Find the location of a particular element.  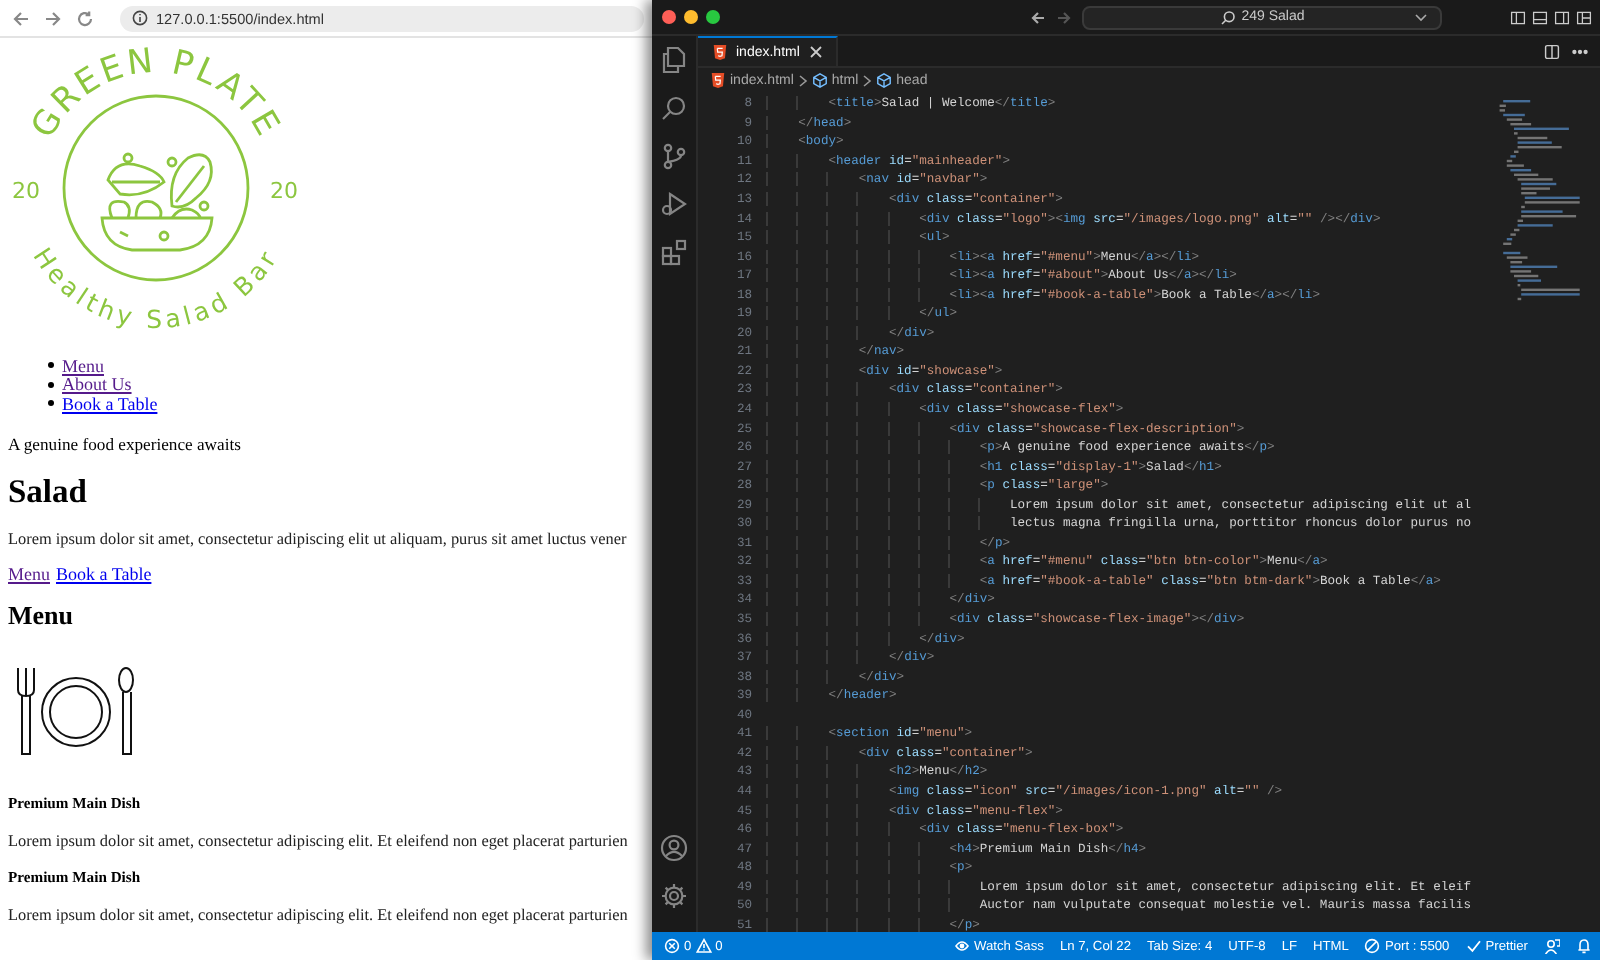

minimize-window-button is located at coordinates (691, 17).